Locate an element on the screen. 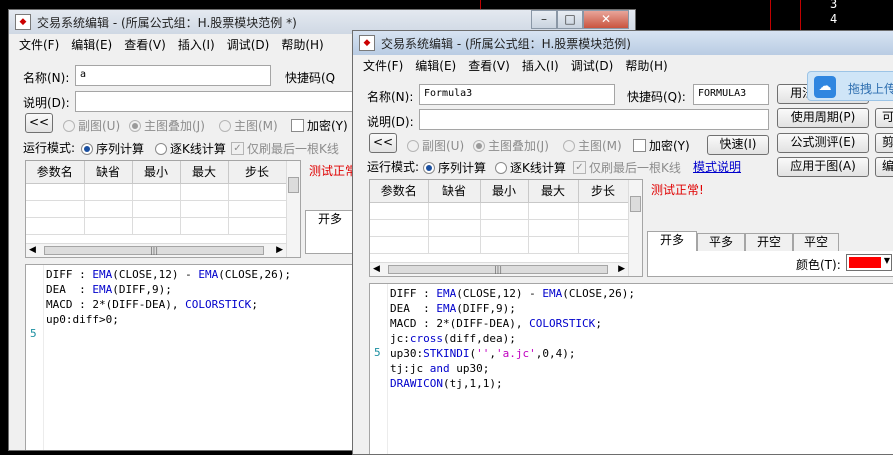 The image size is (893, 455). minimize-icon: – is located at coordinates (544, 19).